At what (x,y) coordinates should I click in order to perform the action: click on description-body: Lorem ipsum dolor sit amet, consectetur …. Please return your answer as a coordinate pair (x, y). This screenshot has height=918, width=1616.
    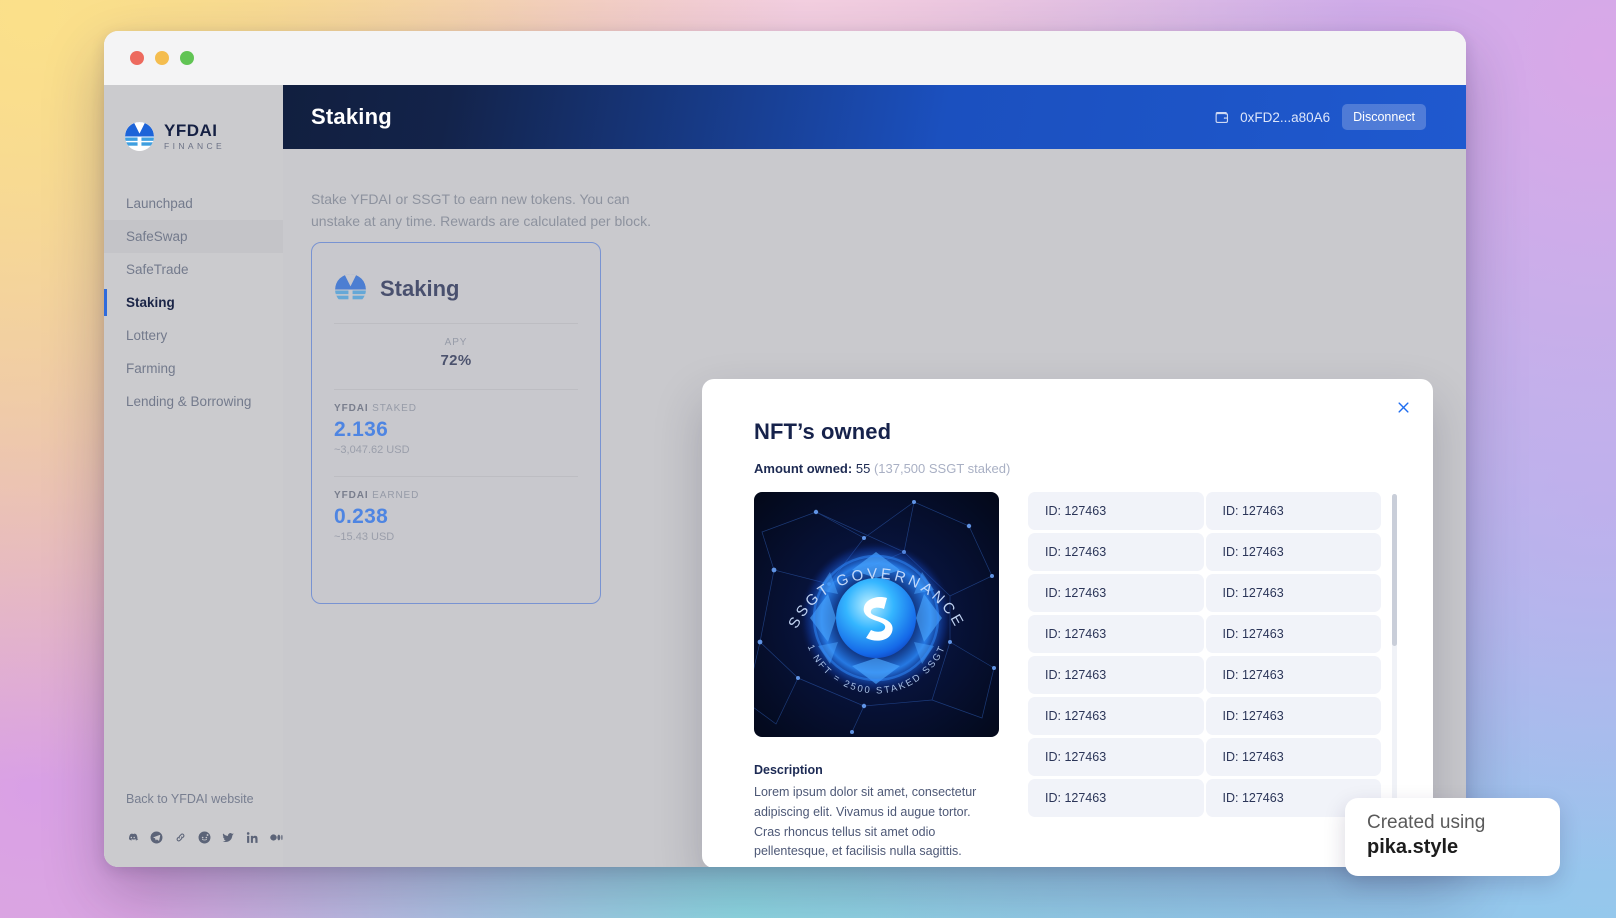
    Looking at the image, I should click on (865, 822).